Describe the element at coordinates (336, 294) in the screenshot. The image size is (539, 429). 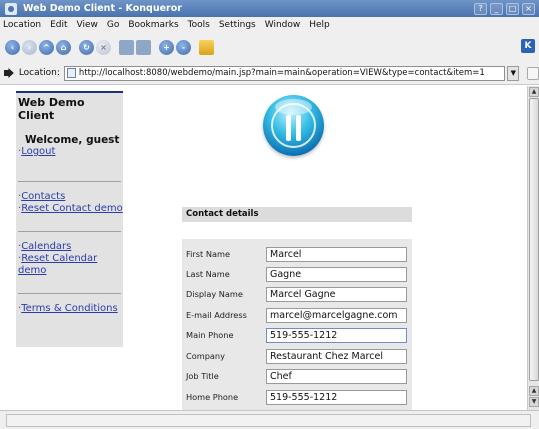
I see `display-name-field: Marcel Gagne` at that location.